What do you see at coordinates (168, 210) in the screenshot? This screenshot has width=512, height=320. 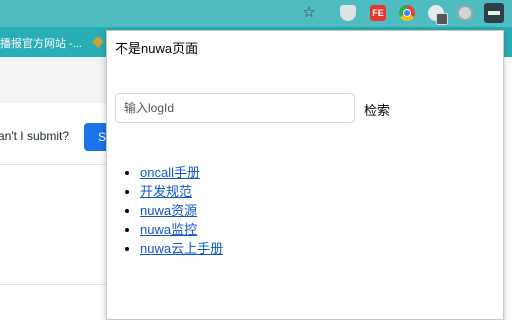 I see `link-nuwa-resources: nuwa资源` at bounding box center [168, 210].